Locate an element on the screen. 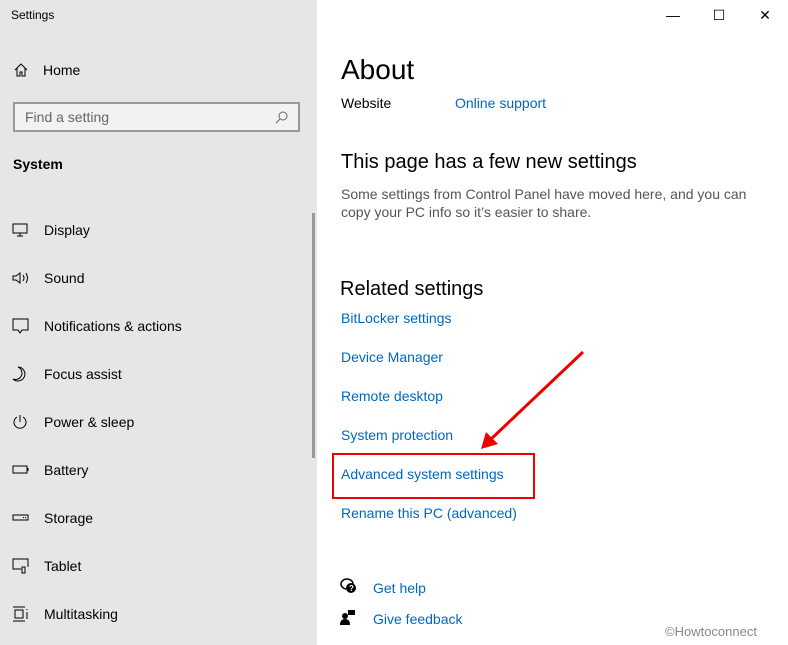 The width and height of the screenshot is (788, 645). get-help-link: ? Get help is located at coordinates (401, 587).